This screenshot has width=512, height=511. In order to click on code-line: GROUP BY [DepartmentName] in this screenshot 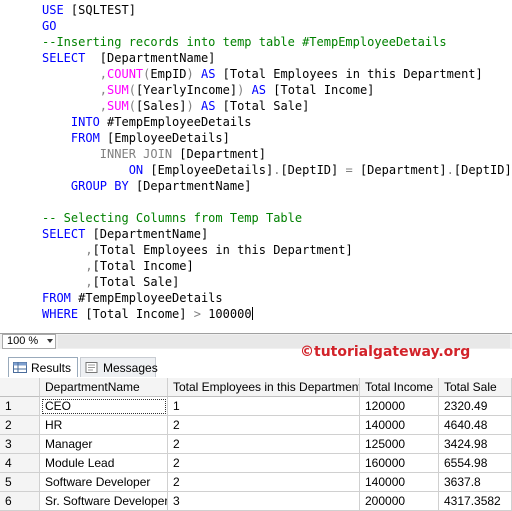, I will do `click(147, 186)`.